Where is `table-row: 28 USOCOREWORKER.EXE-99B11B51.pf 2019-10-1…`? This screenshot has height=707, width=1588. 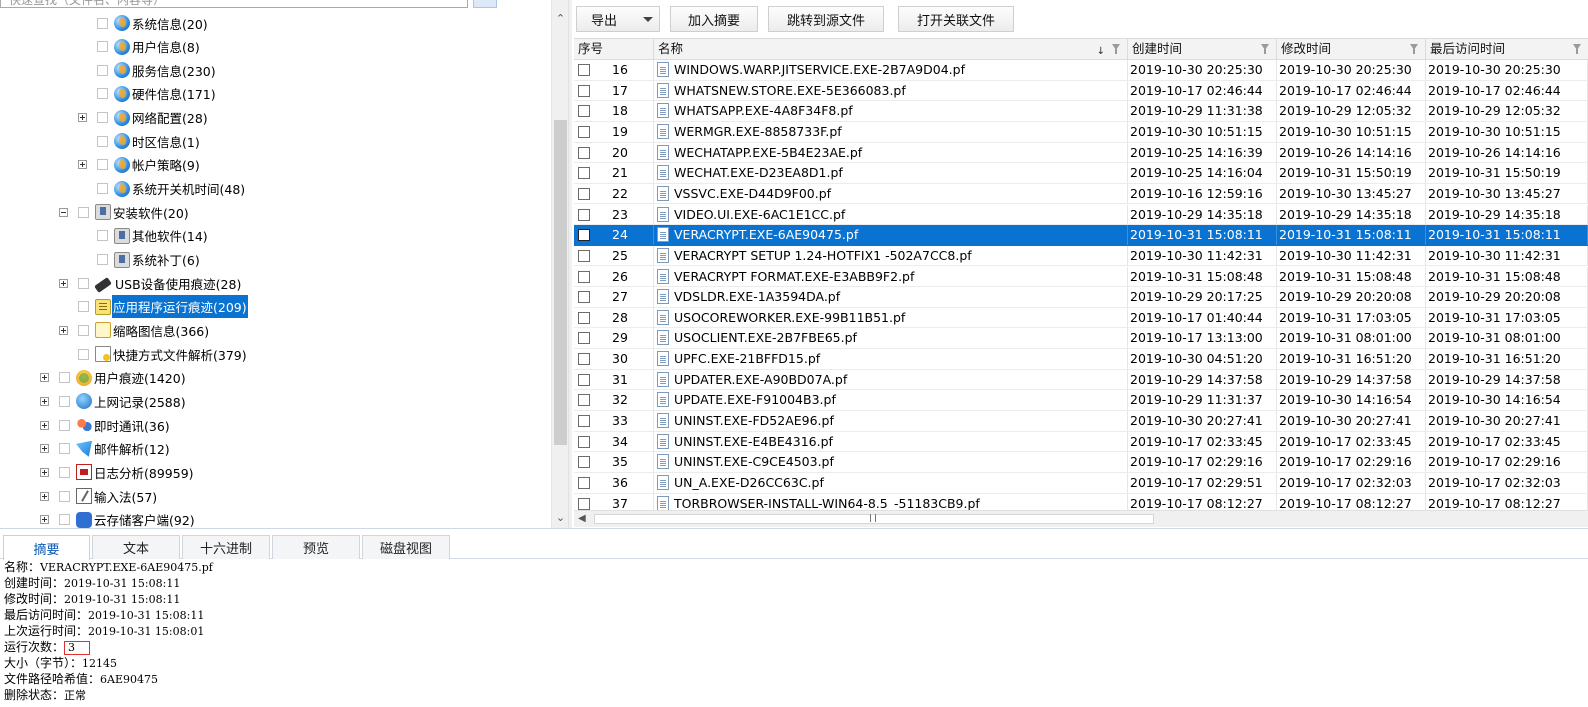
table-row: 28 USOCOREWORKER.EXE-99B11B51.pf 2019-10-1… is located at coordinates (1081, 318).